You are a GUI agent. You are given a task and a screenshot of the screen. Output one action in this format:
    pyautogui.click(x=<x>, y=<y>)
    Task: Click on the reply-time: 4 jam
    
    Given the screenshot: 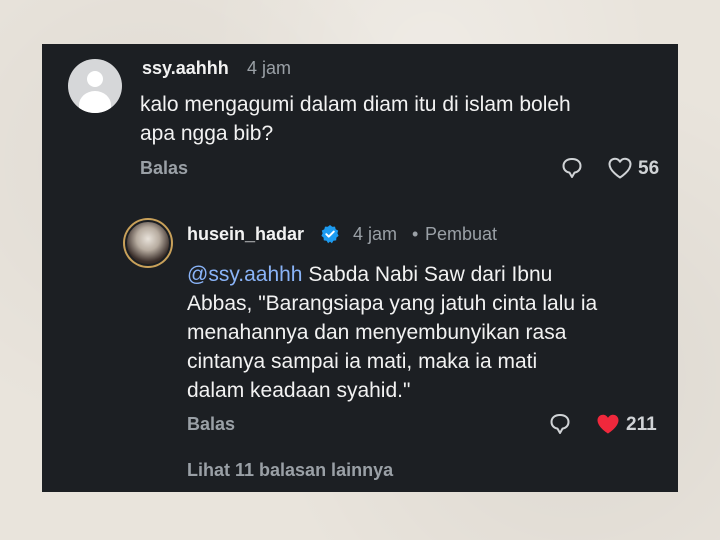 What is the action you would take?
    pyautogui.click(x=375, y=234)
    